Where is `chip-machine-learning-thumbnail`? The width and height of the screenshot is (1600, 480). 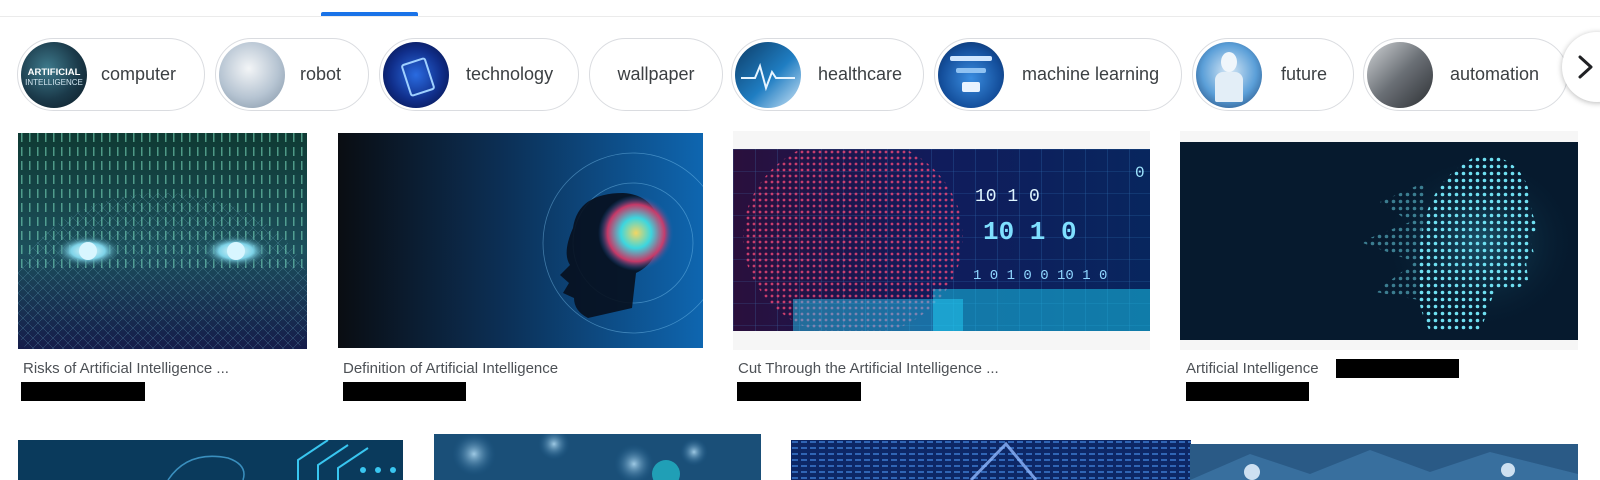
chip-machine-learning-thumbnail is located at coordinates (971, 74).